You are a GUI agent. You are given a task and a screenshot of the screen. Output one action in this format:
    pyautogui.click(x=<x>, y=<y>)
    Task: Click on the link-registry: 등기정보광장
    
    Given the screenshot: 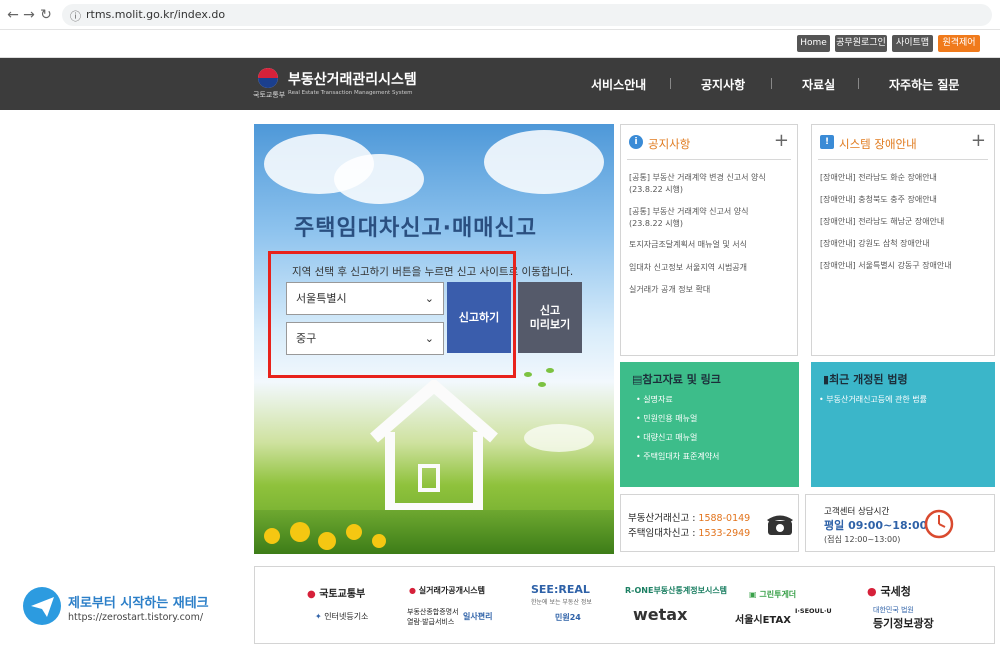 What is the action you would take?
    pyautogui.click(x=903, y=623)
    